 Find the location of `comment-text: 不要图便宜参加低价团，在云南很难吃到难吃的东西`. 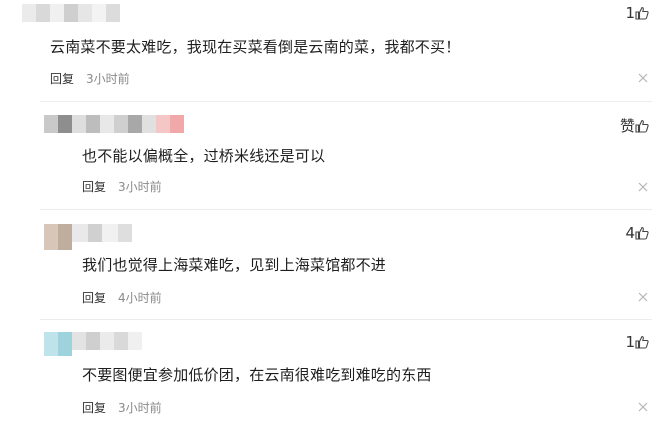

comment-text: 不要图便宜参加低价团，在云南很难吃到难吃的东西 is located at coordinates (257, 375).